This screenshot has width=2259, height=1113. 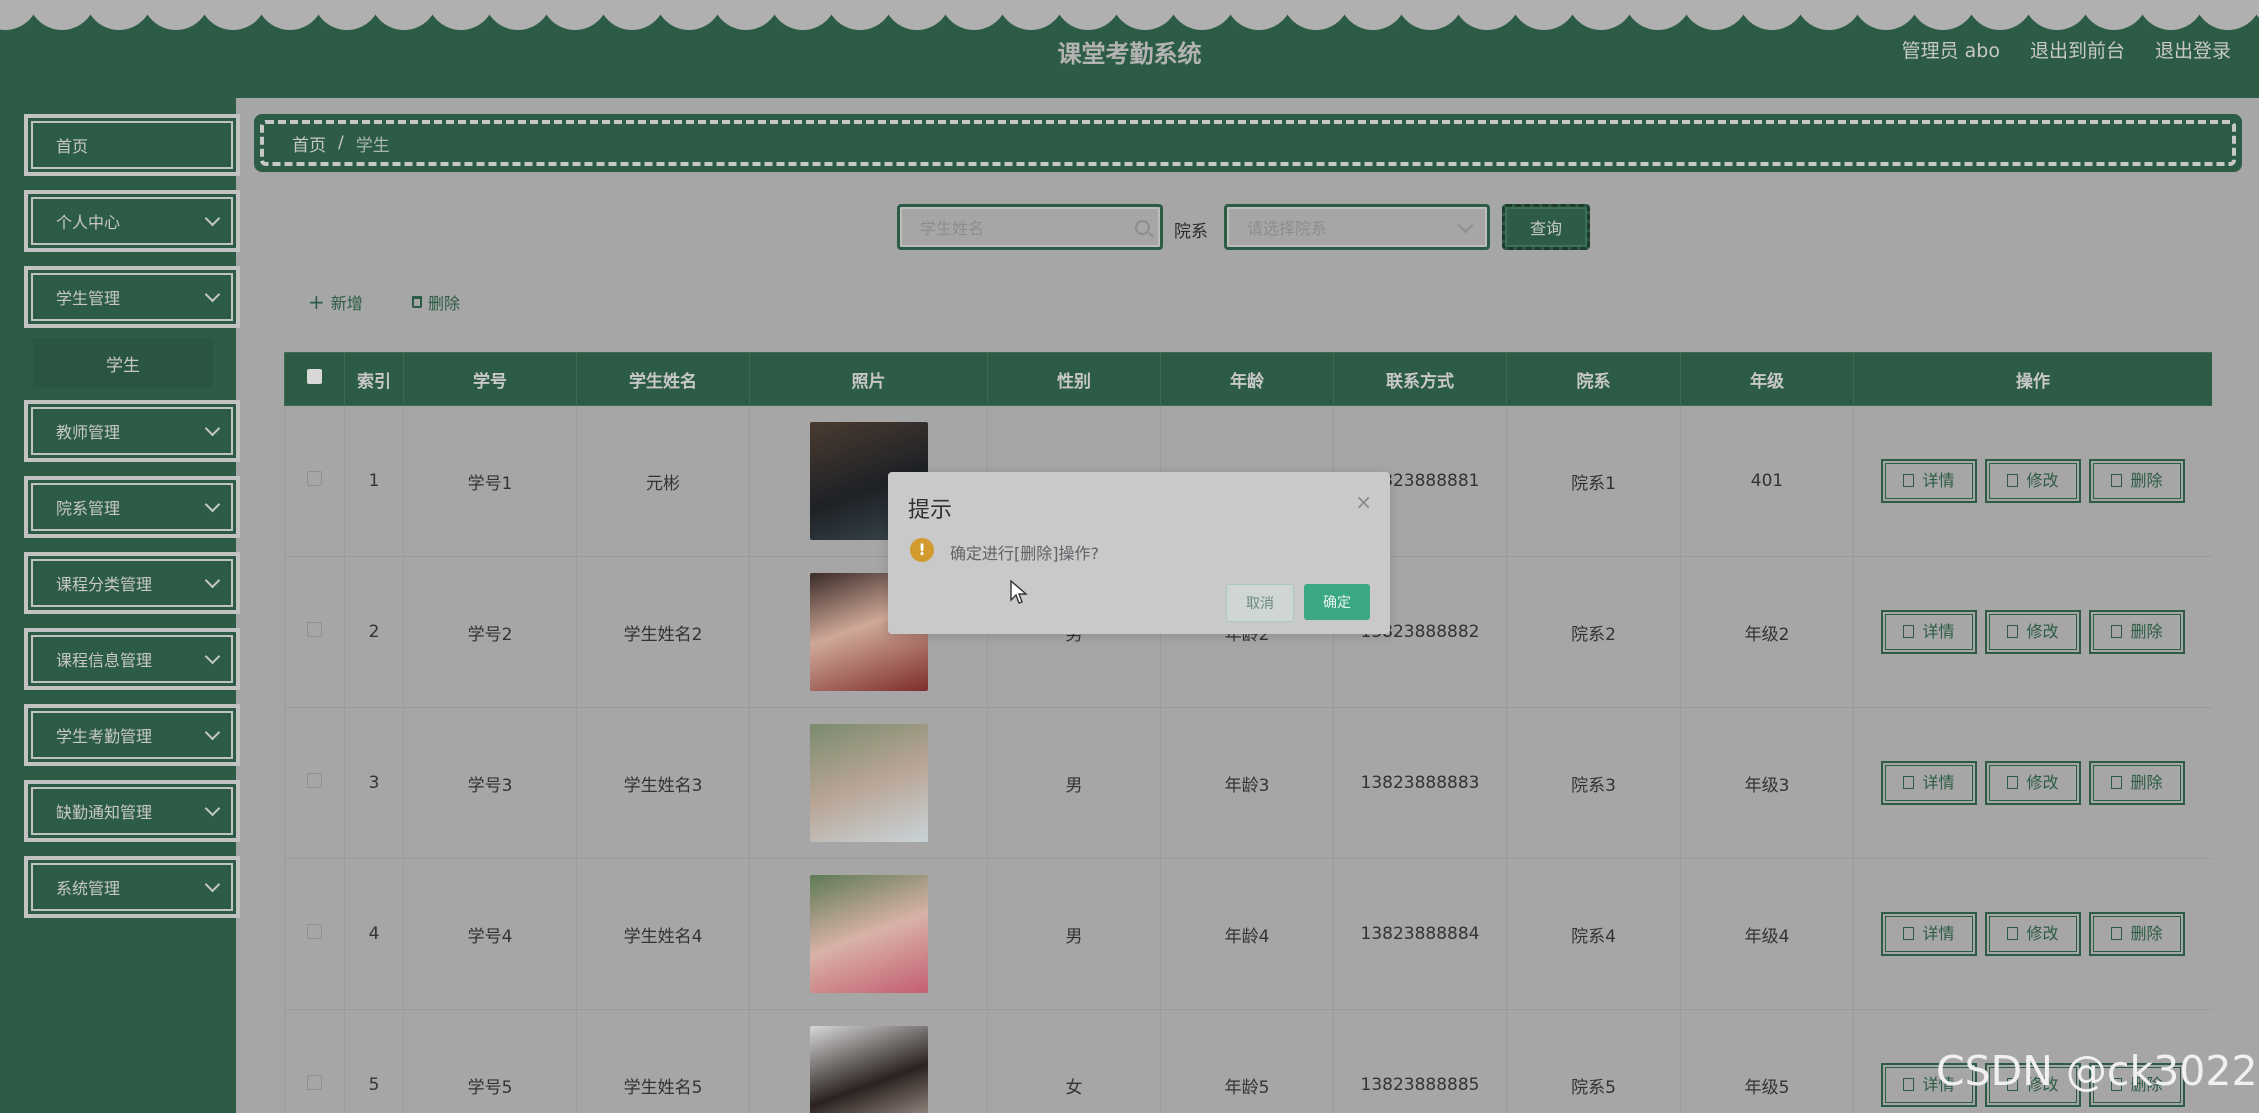 I want to click on table-row: 5 学号5 学生姓名5 女年龄5 13823888885 院系5 年级5 详情 修改 删除, so click(x=1248, y=1061).